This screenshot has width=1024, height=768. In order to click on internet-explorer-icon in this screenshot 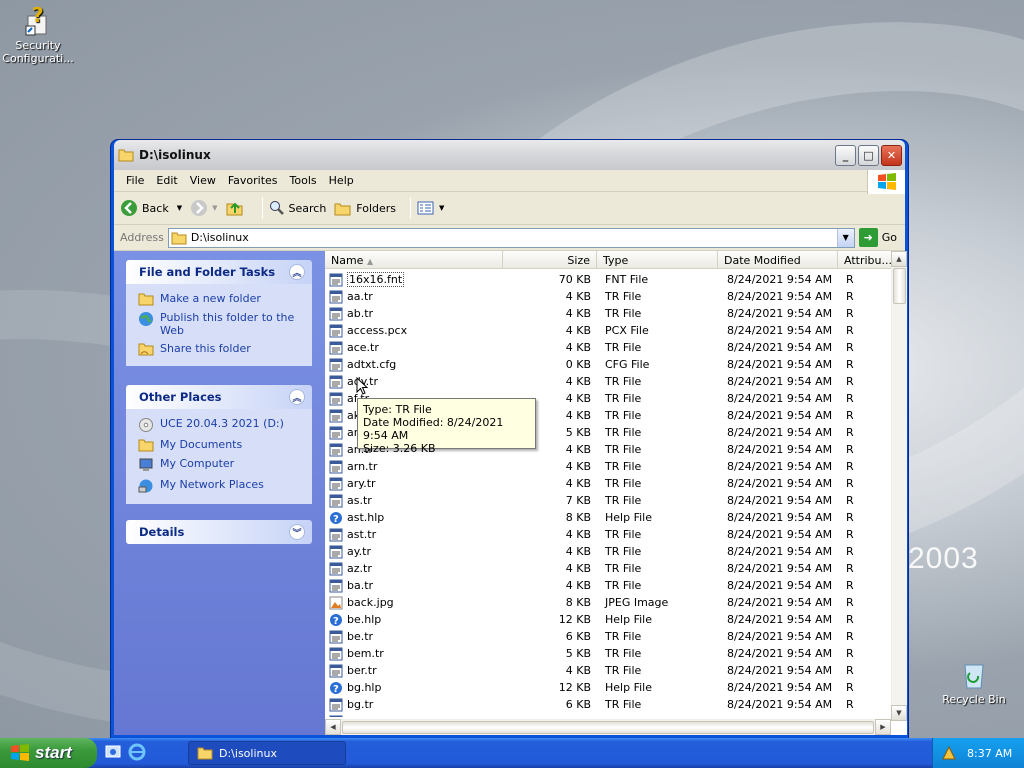, I will do `click(137, 752)`.